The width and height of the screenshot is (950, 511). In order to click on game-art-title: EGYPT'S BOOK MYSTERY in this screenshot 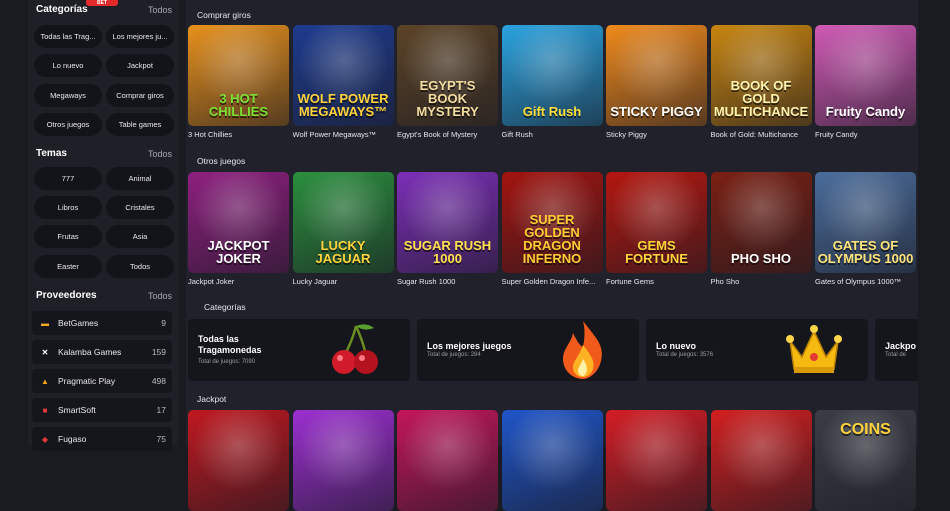, I will do `click(447, 98)`.